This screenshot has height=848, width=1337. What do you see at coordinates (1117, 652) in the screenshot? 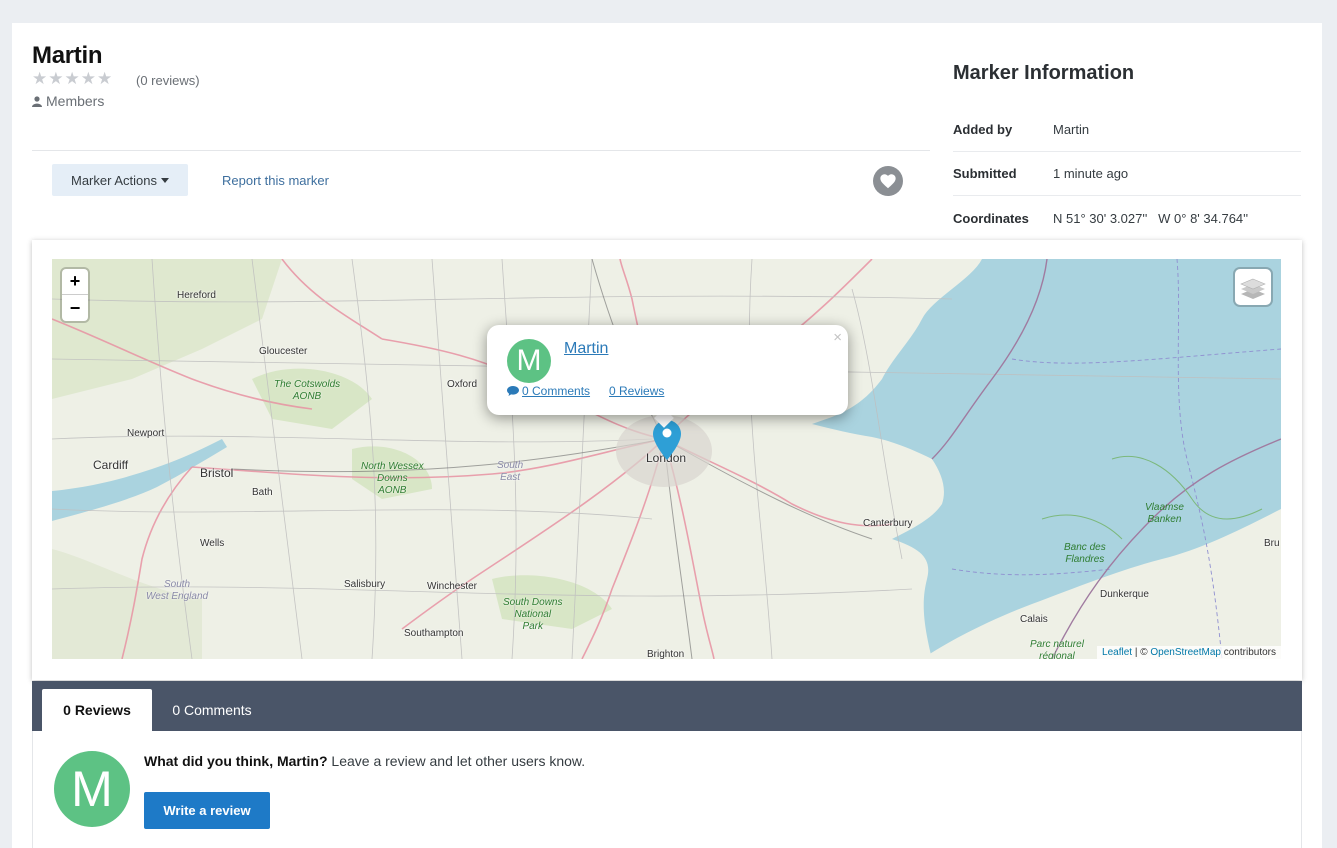
I see `leaflet-link: Leaflet` at bounding box center [1117, 652].